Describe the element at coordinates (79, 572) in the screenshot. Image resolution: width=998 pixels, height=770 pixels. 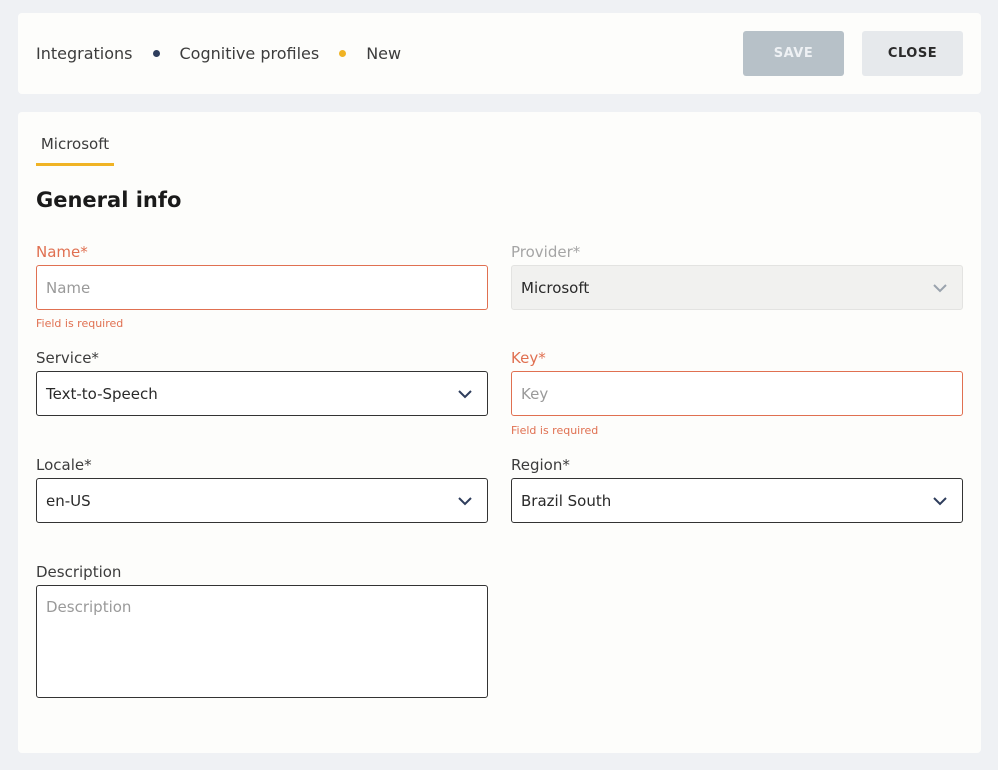
I see `description-label: Description` at that location.